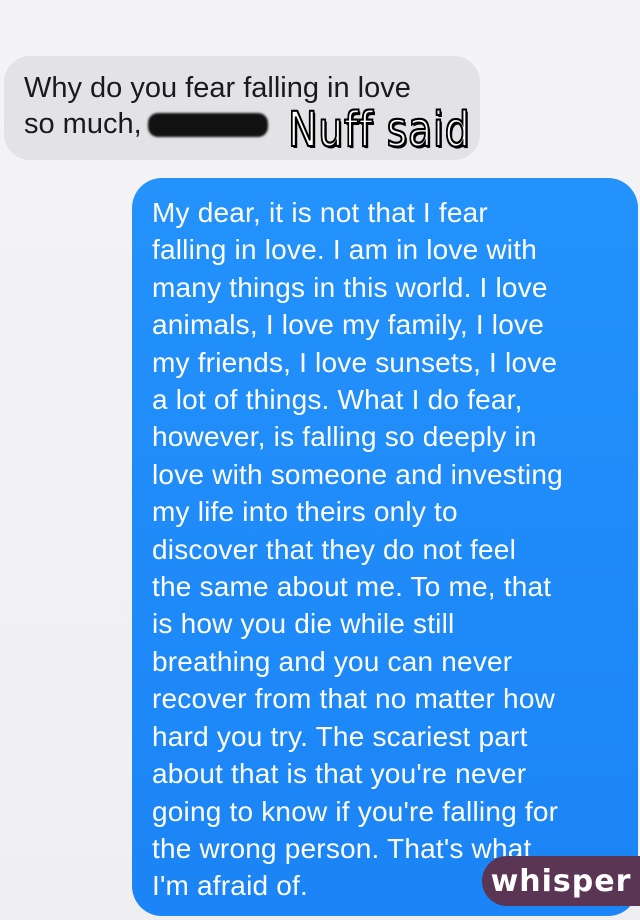 This screenshot has width=640, height=920. I want to click on whisper-logo-text: whisper, so click(561, 881).